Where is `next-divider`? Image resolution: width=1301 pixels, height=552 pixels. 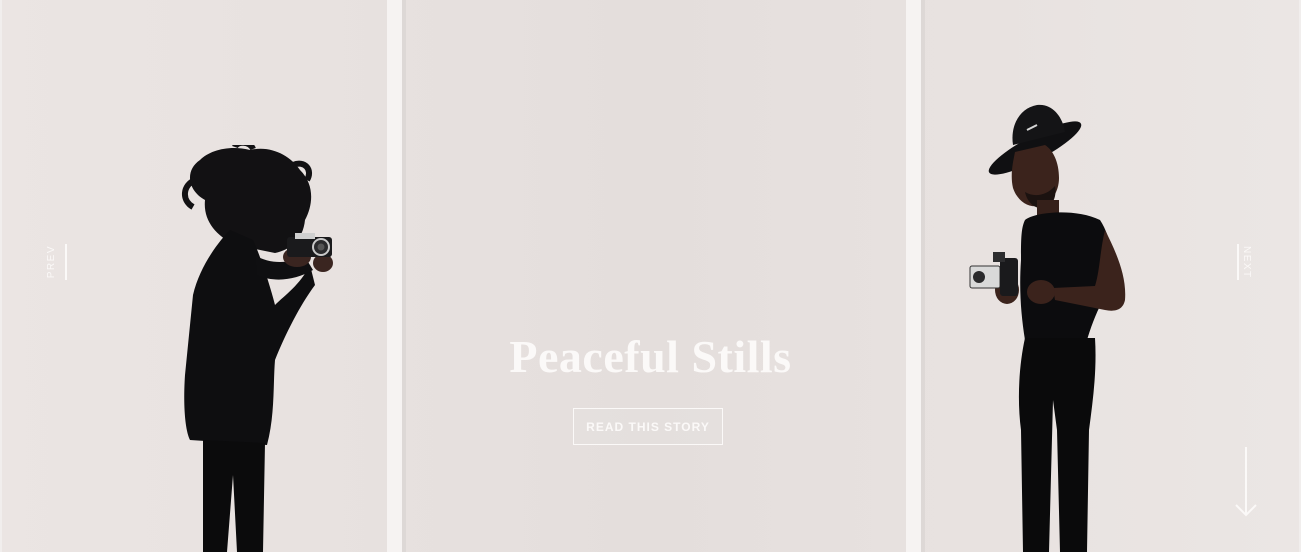 next-divider is located at coordinates (1238, 262).